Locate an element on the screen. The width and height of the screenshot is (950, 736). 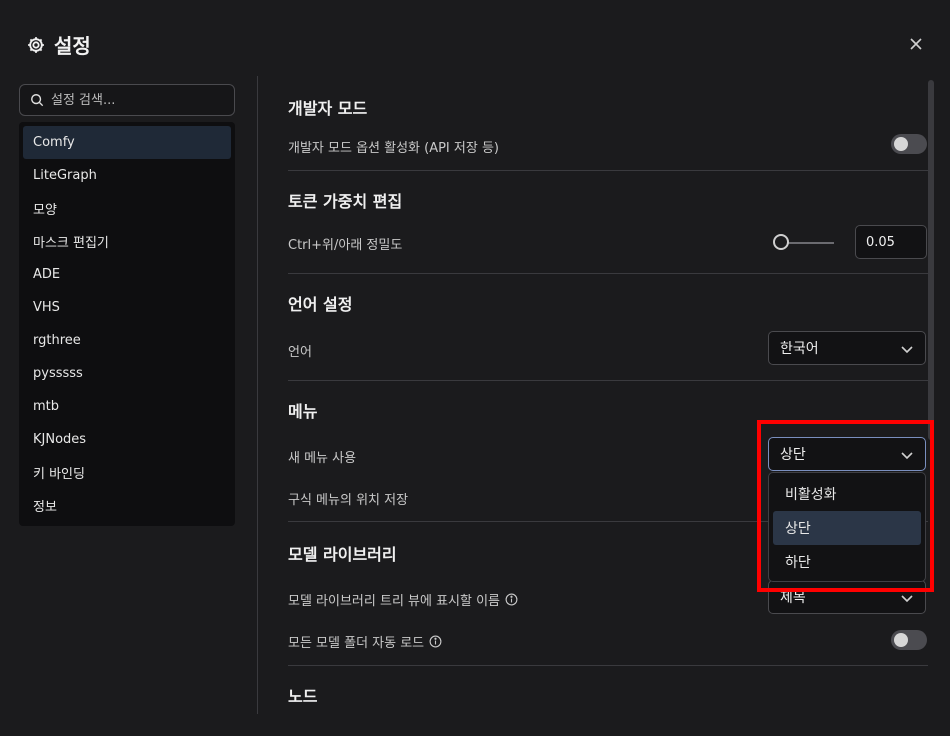
section-title-language: 언어 설정 is located at coordinates (320, 304).